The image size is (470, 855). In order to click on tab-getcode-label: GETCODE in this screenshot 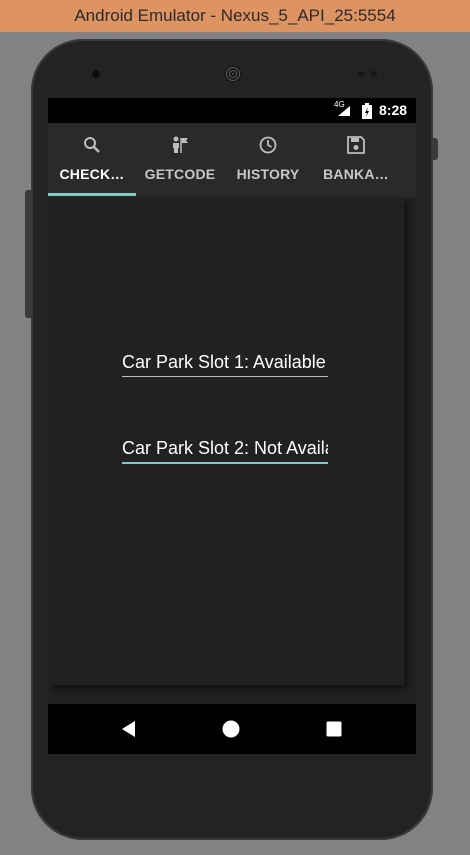, I will do `click(180, 174)`.